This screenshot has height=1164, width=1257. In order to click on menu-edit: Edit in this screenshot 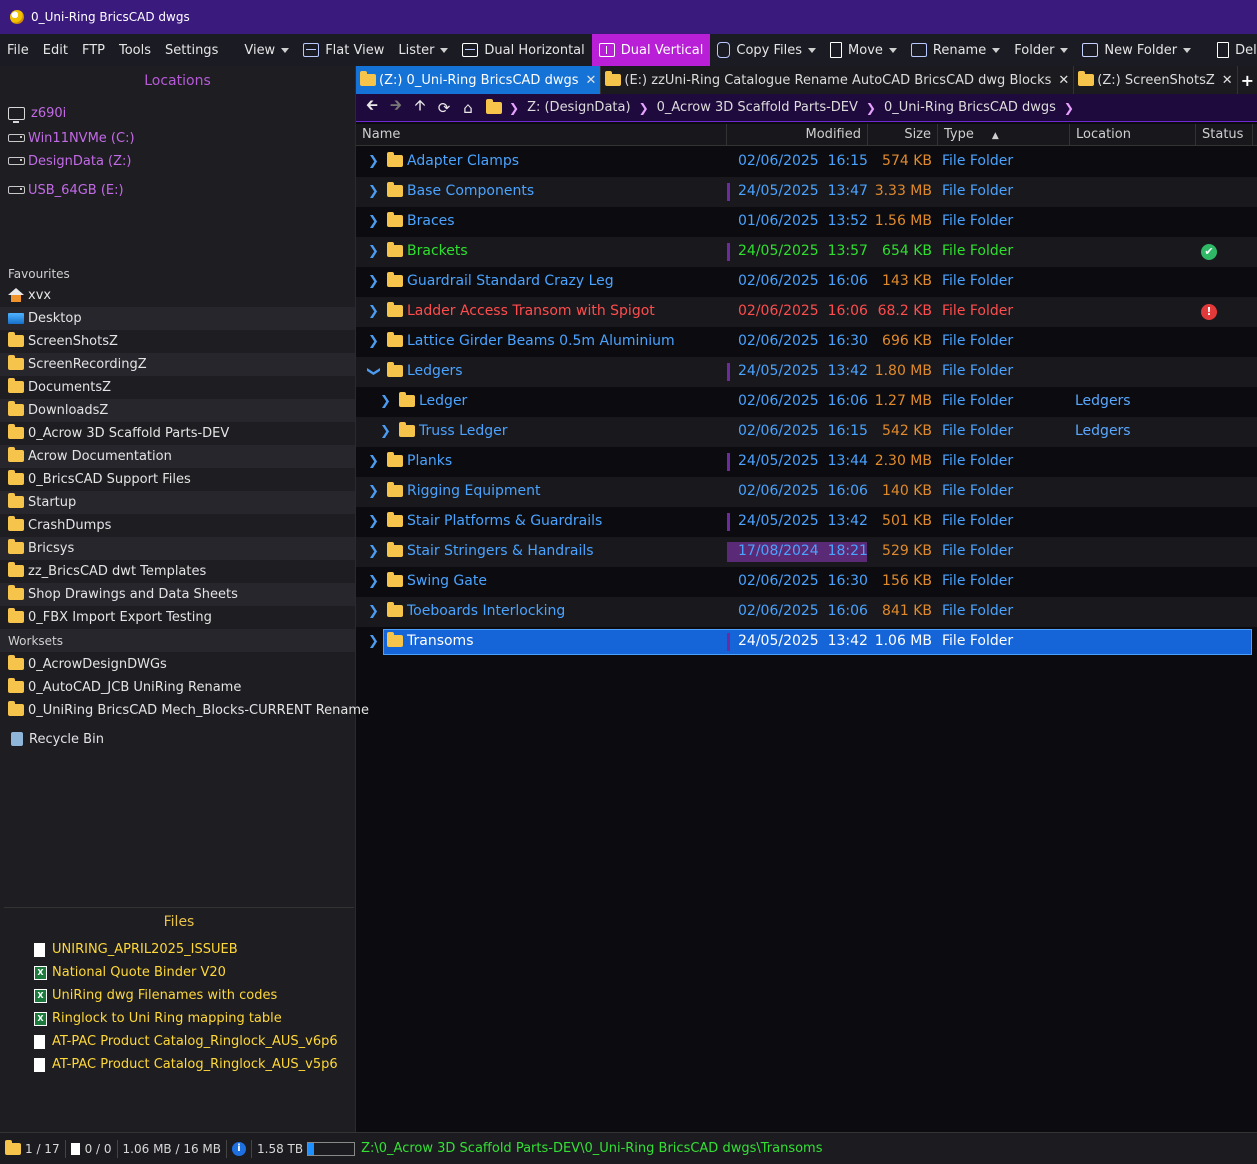, I will do `click(55, 50)`.